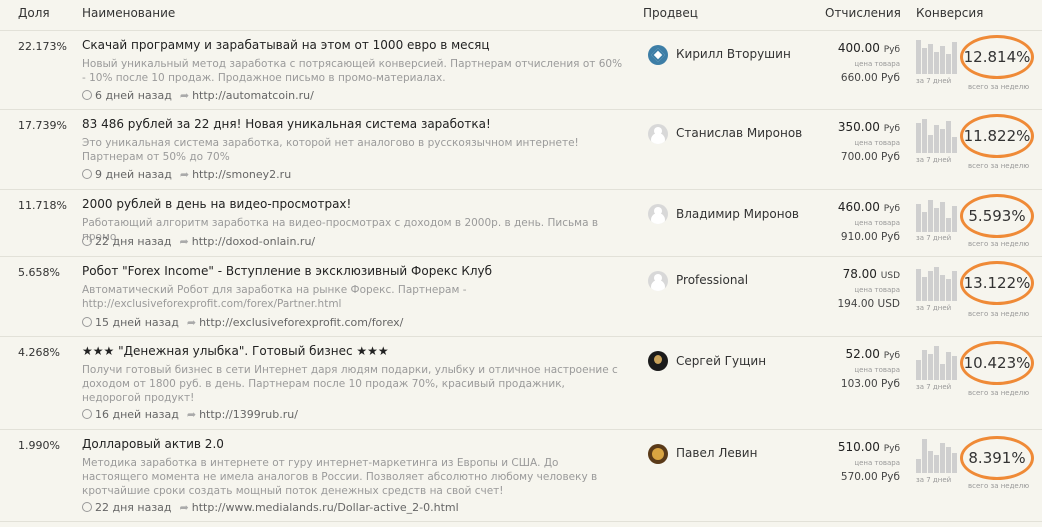 The image size is (1042, 527). What do you see at coordinates (862, 354) in the screenshot?
I see `commission-amount: 52.00` at bounding box center [862, 354].